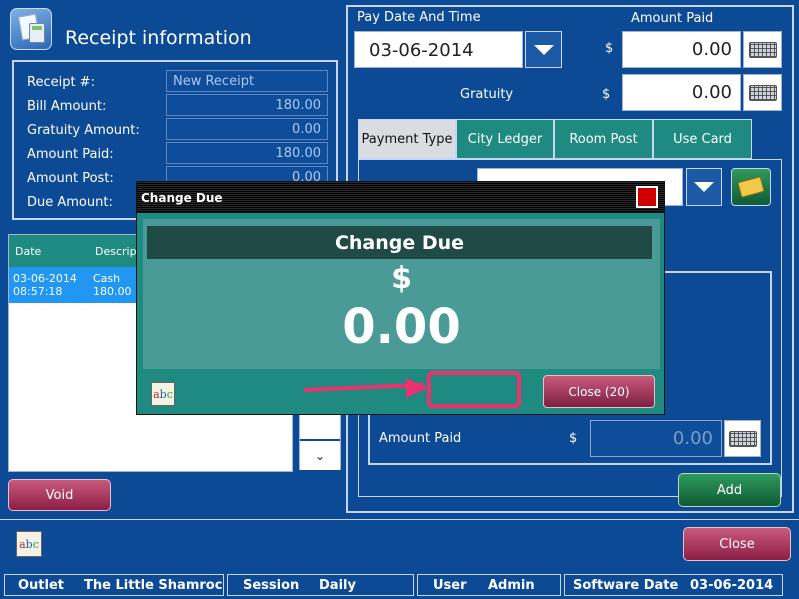 The image size is (799, 599). I want to click on dialog-close-button: Close (20), so click(599, 391).